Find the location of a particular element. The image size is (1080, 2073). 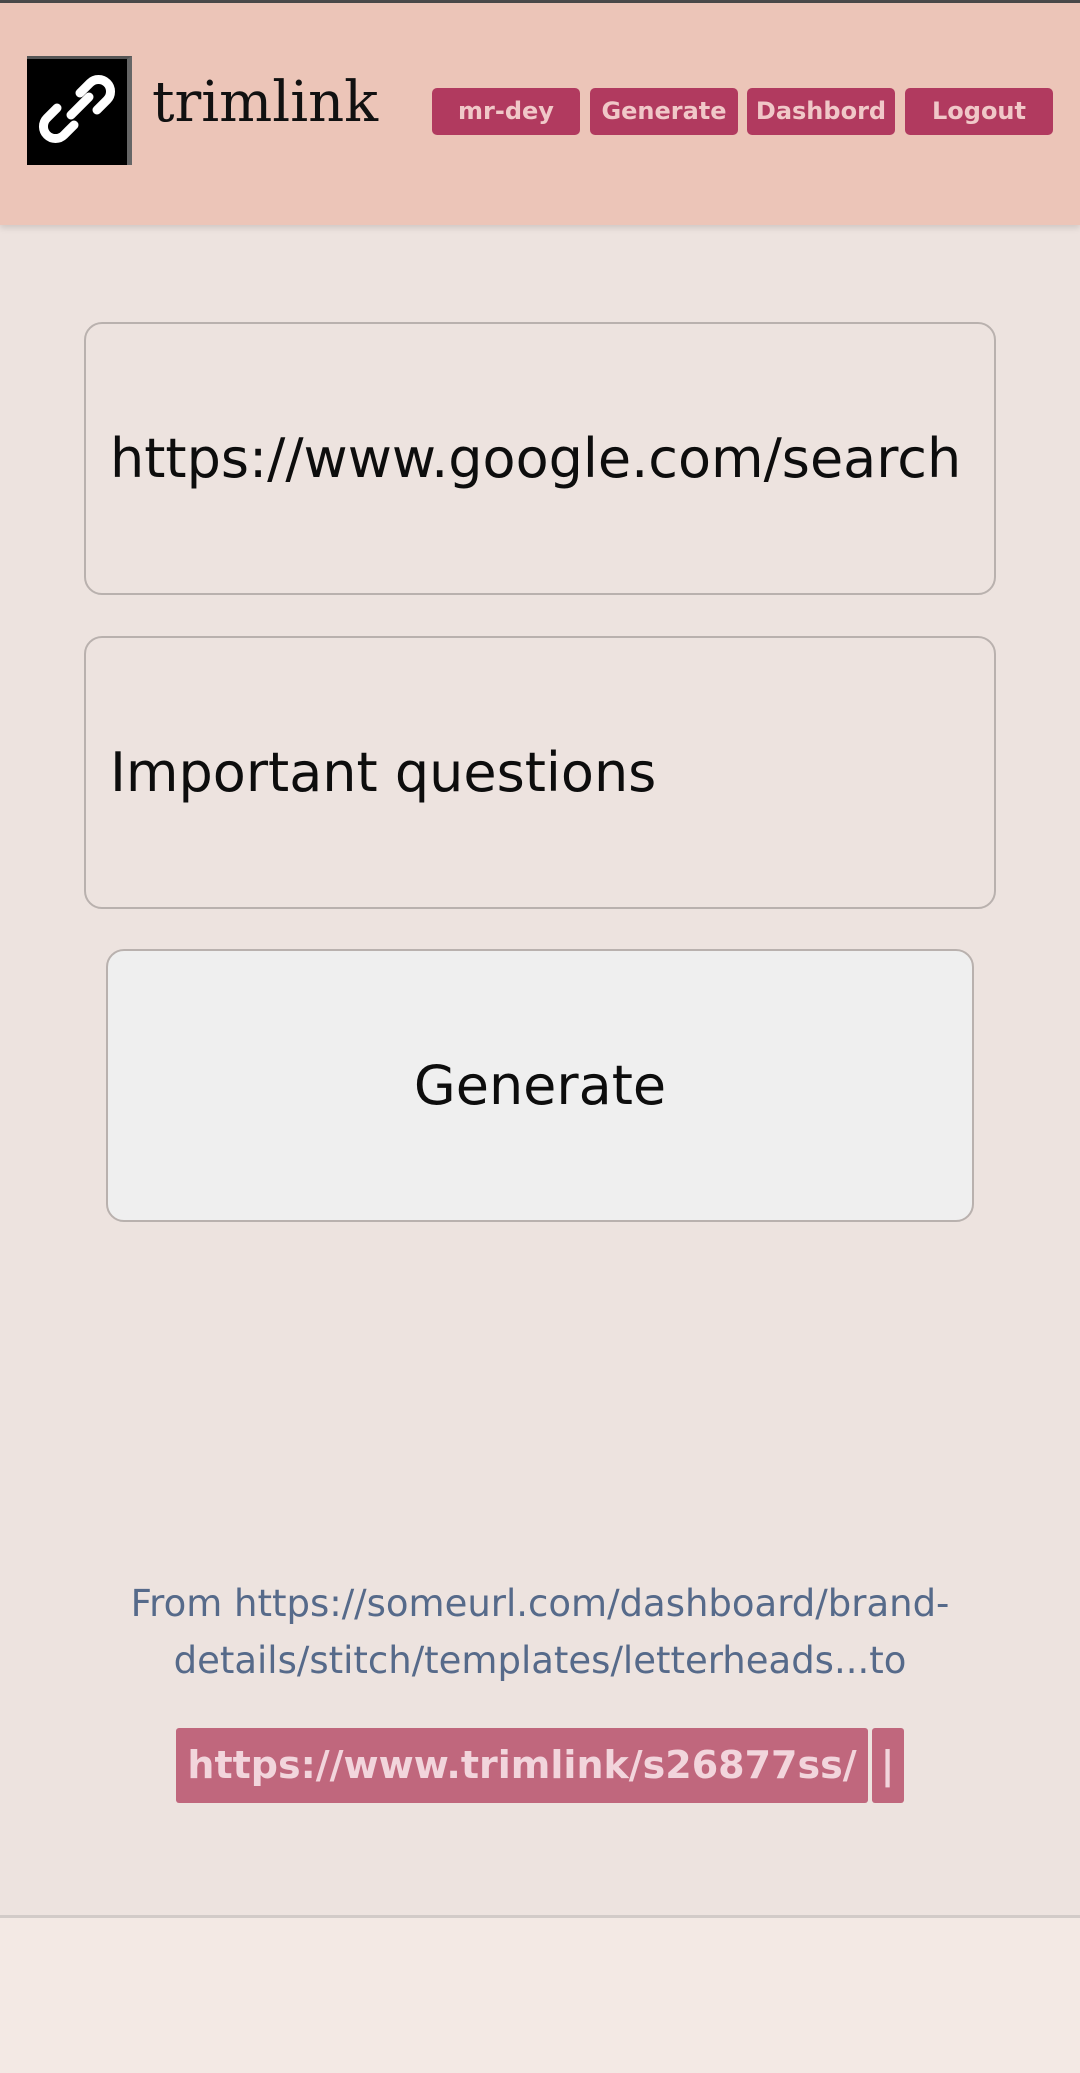

nav-logout-button: Logout is located at coordinates (979, 111).